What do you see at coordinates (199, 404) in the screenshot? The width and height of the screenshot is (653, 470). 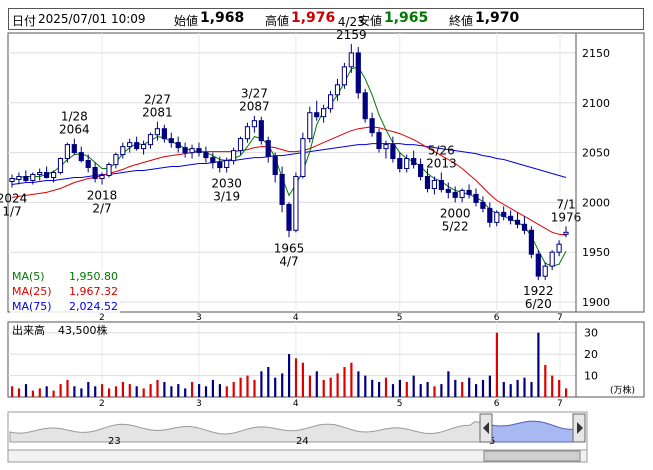 I see `volume-x-tick-label: 3` at bounding box center [199, 404].